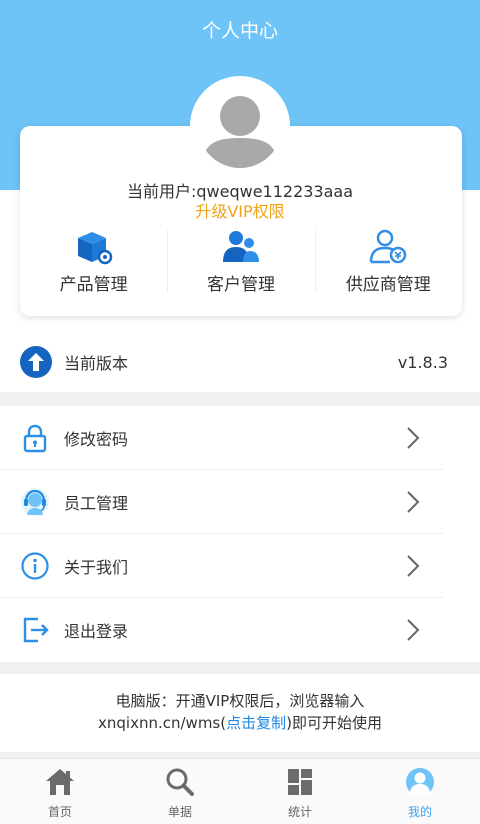  What do you see at coordinates (94, 248) in the screenshot?
I see `product-box-gear-icon` at bounding box center [94, 248].